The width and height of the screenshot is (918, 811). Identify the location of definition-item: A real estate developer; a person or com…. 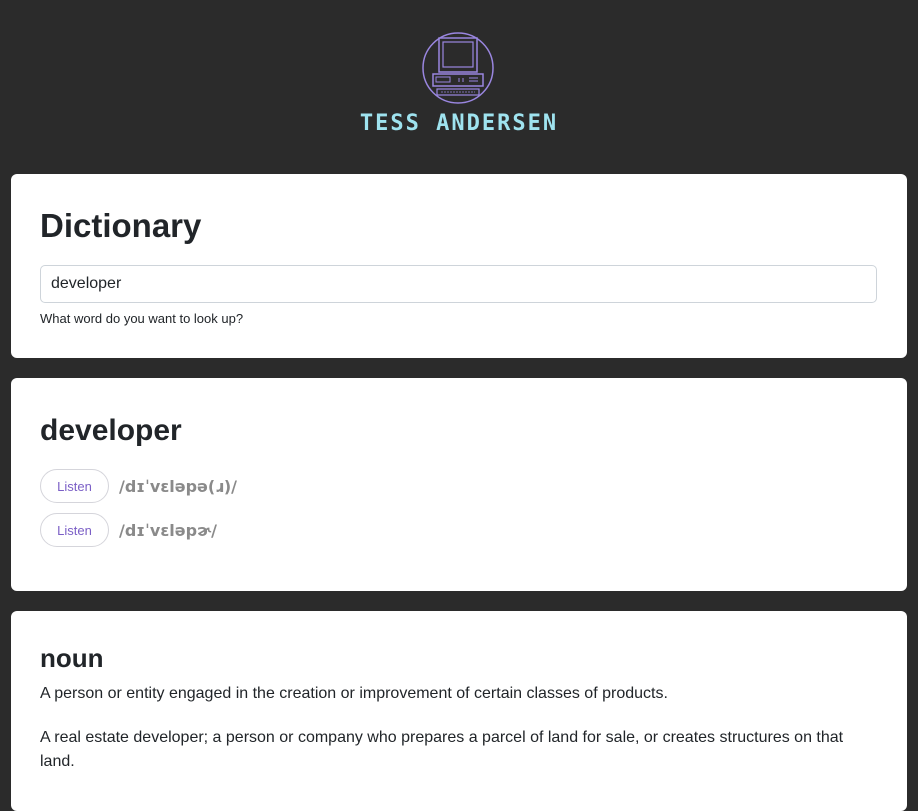
(442, 749).